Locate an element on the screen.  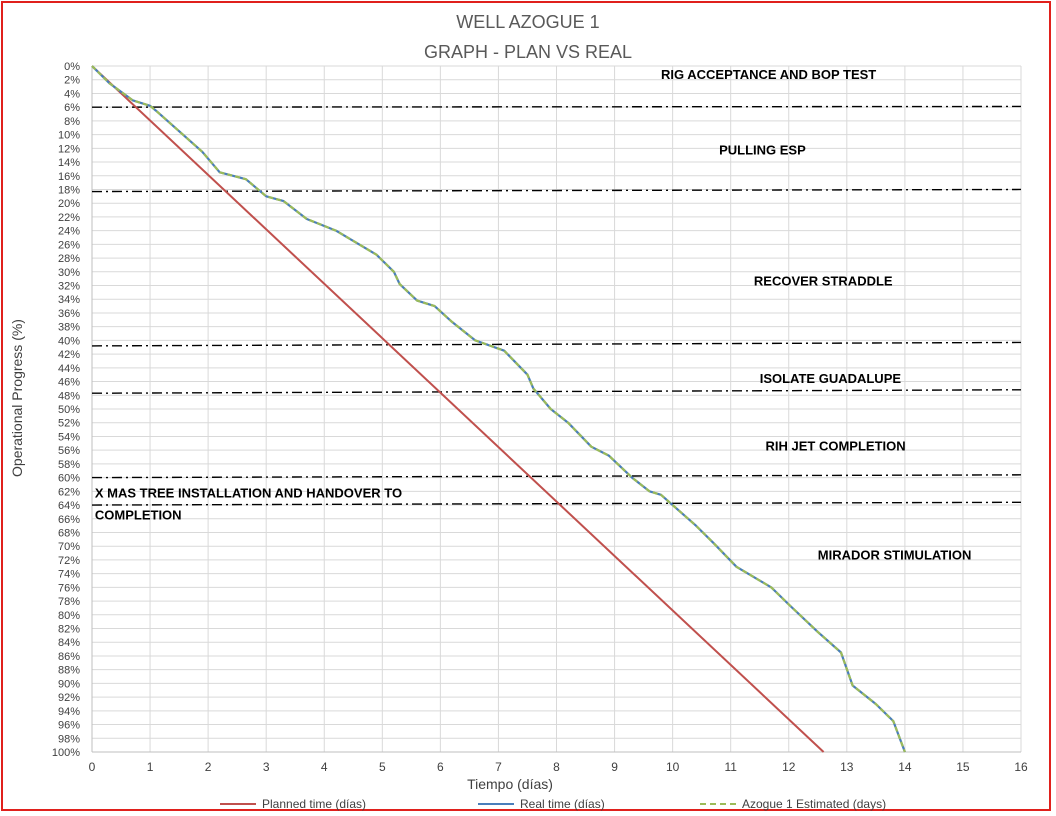
y-tick-label: 22% is located at coordinates (69, 218).